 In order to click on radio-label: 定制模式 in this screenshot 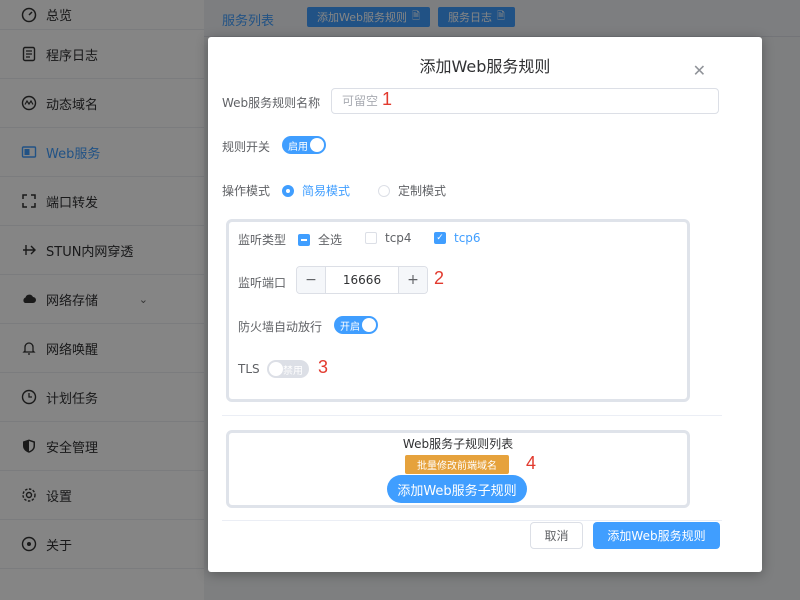, I will do `click(422, 191)`.